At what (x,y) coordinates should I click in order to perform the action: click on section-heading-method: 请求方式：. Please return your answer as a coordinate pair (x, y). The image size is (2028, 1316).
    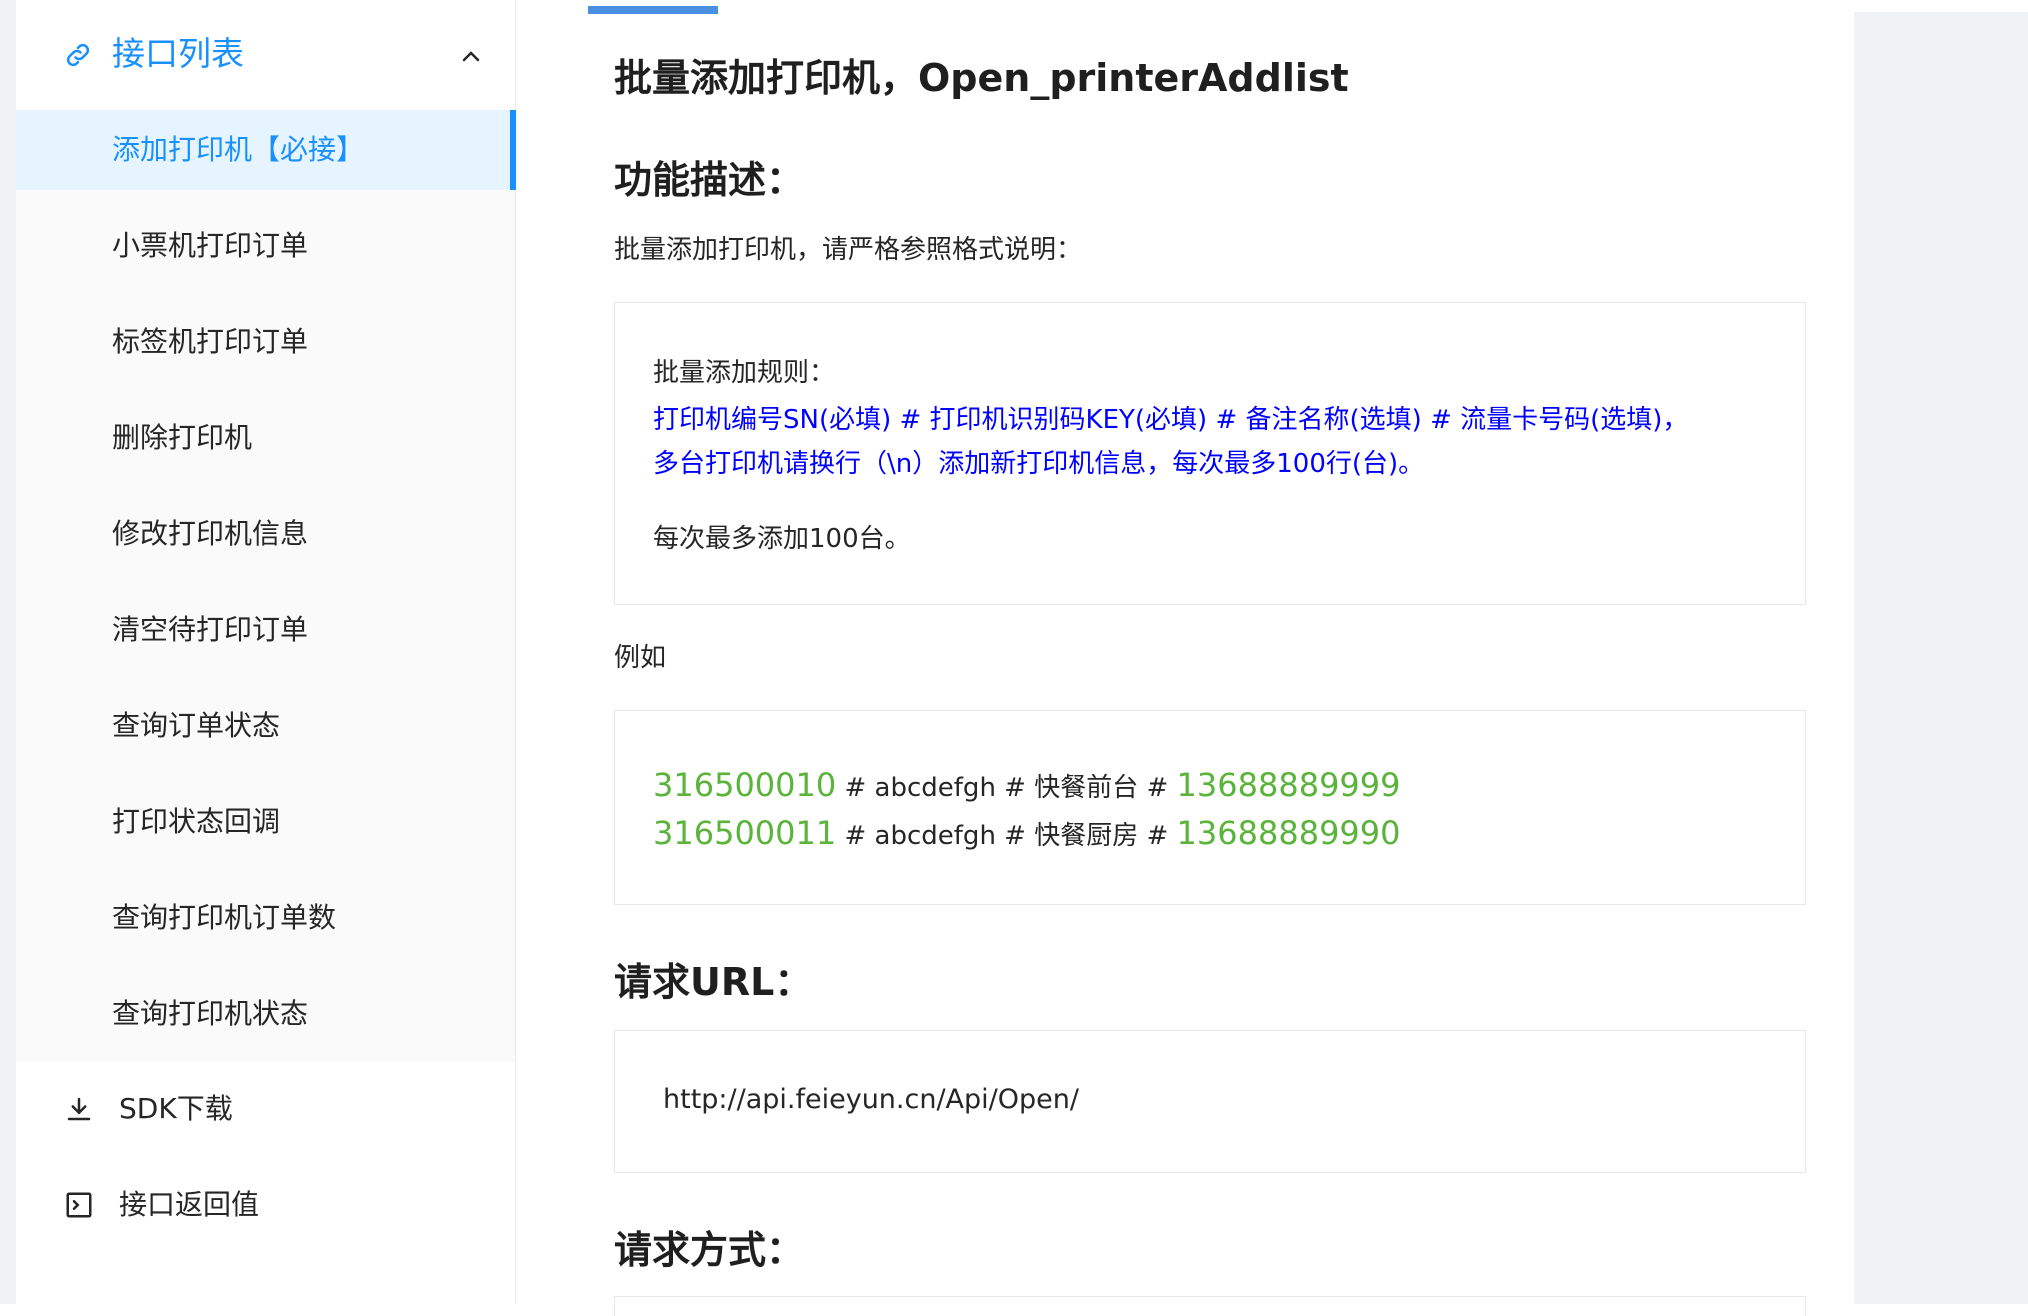
    Looking at the image, I should click on (709, 1250).